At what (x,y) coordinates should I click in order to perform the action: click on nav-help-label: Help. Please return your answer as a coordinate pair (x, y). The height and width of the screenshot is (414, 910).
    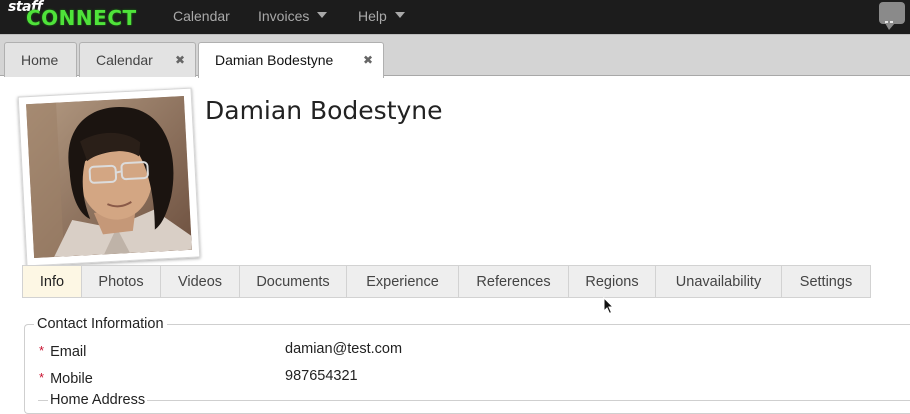
    Looking at the image, I should click on (372, 16).